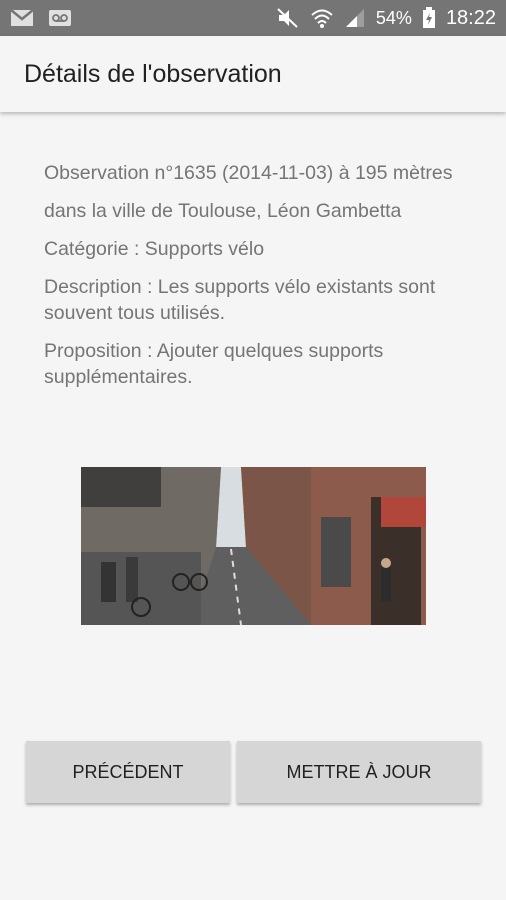 Image resolution: width=506 pixels, height=900 pixels. I want to click on page-title: Détails de l'observation, so click(153, 74).